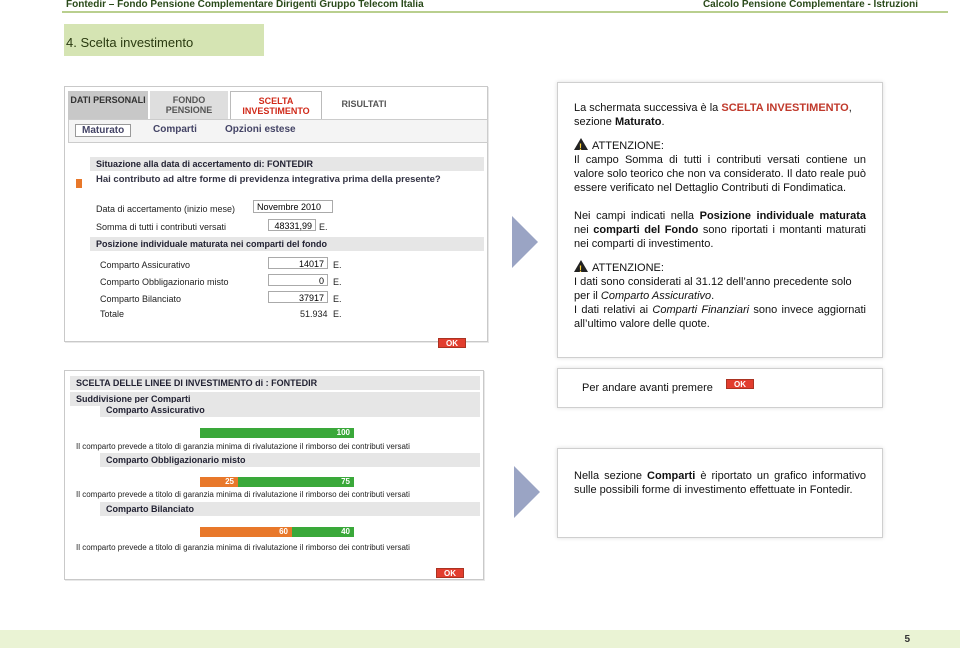 This screenshot has height=648, width=960. Describe the element at coordinates (103, 130) in the screenshot. I see `subtab-maturato: Maturato` at that location.